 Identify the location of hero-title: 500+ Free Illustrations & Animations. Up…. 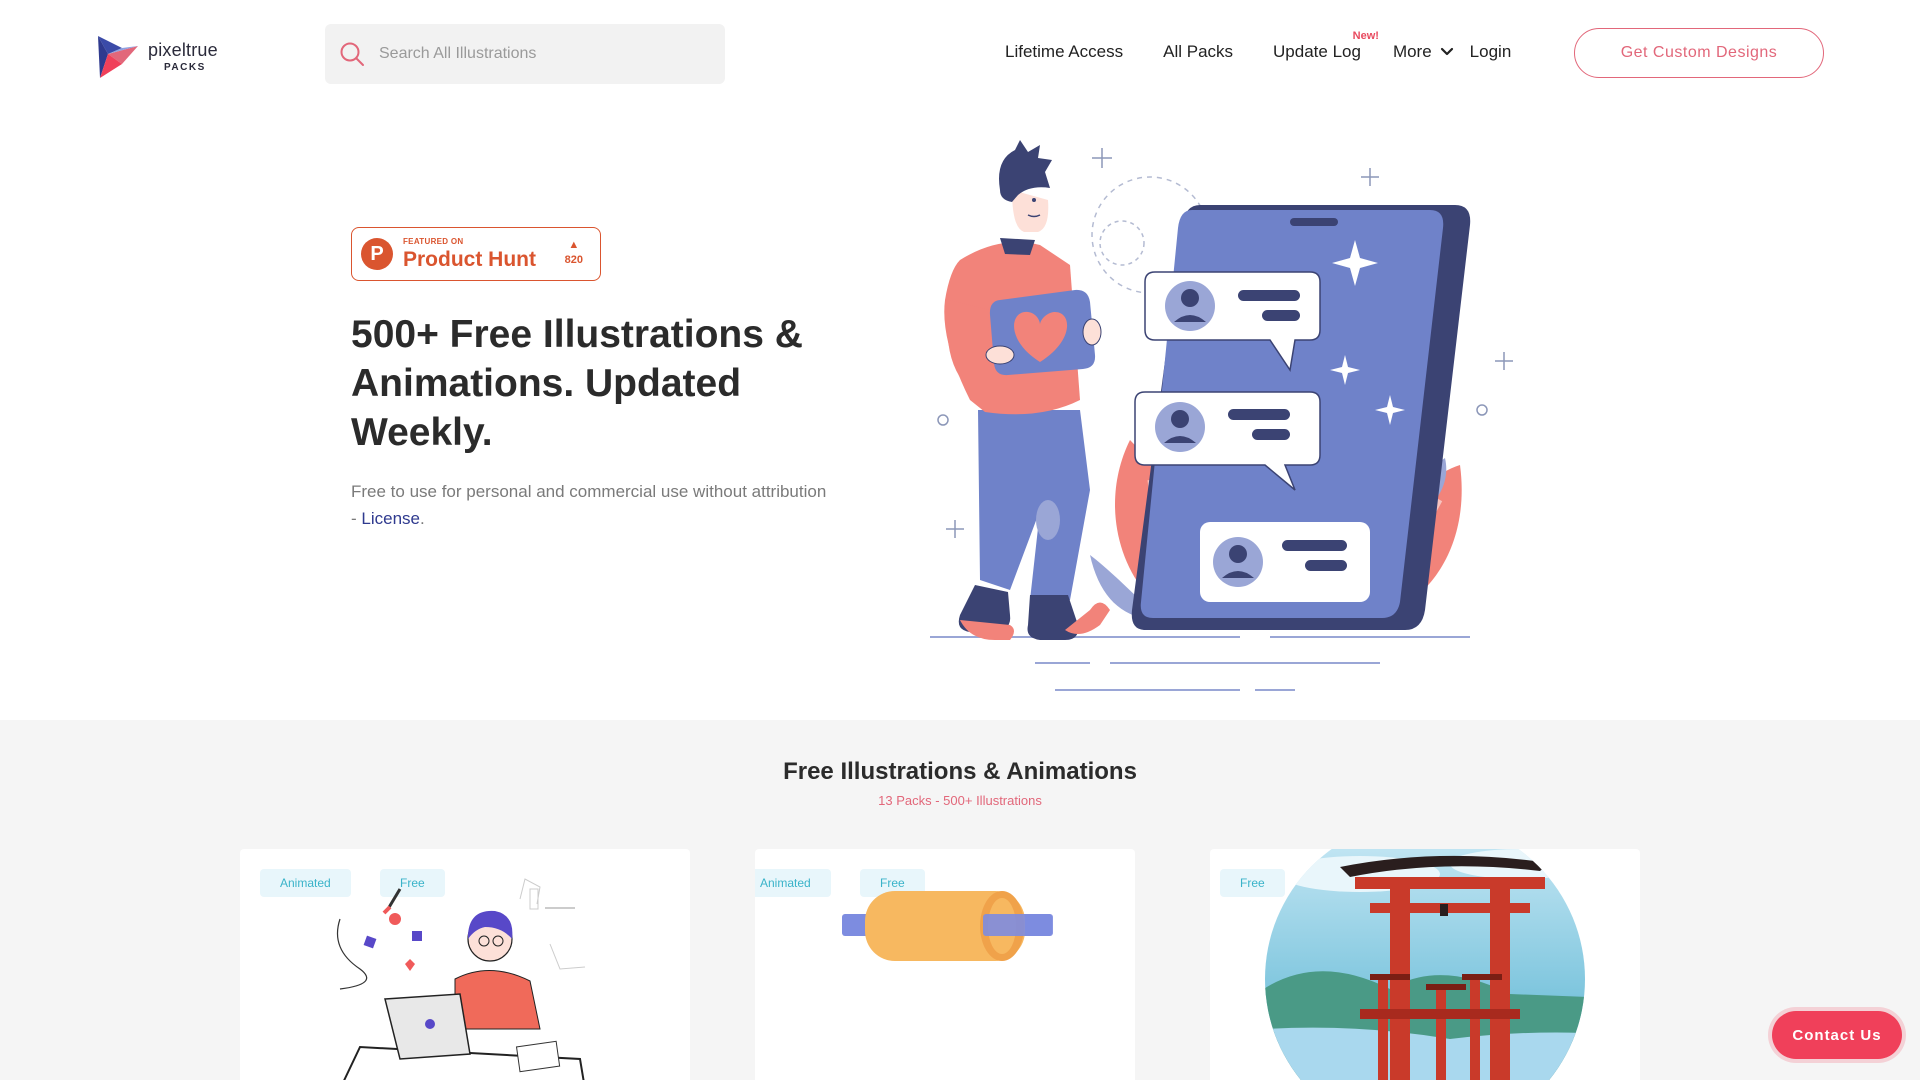
(577, 383).